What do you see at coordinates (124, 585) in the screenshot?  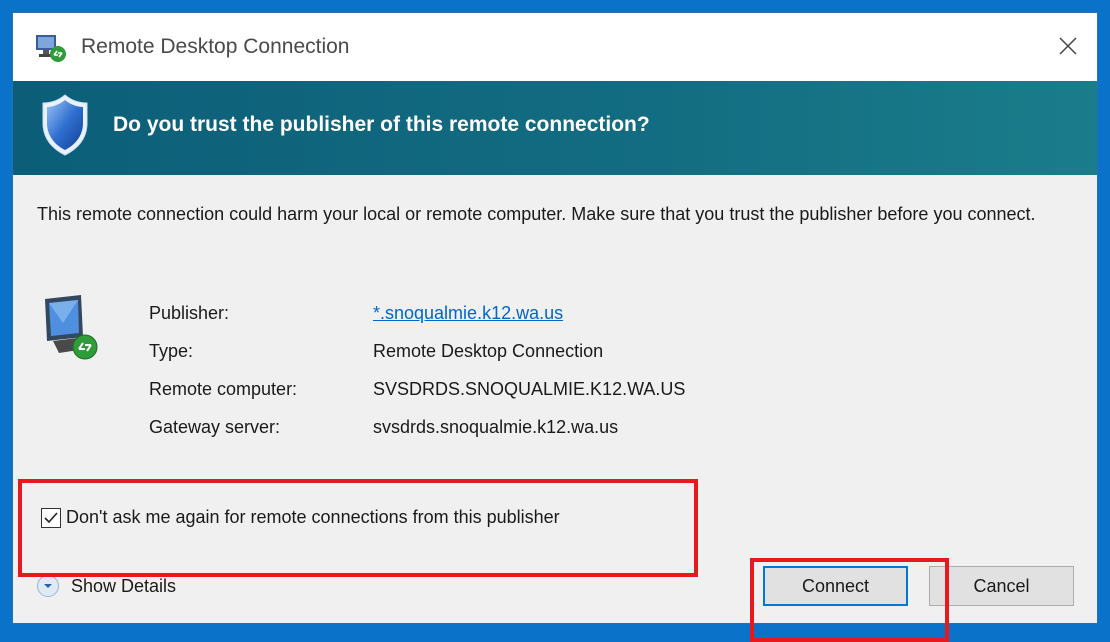 I see `show-details-label: Show Details` at bounding box center [124, 585].